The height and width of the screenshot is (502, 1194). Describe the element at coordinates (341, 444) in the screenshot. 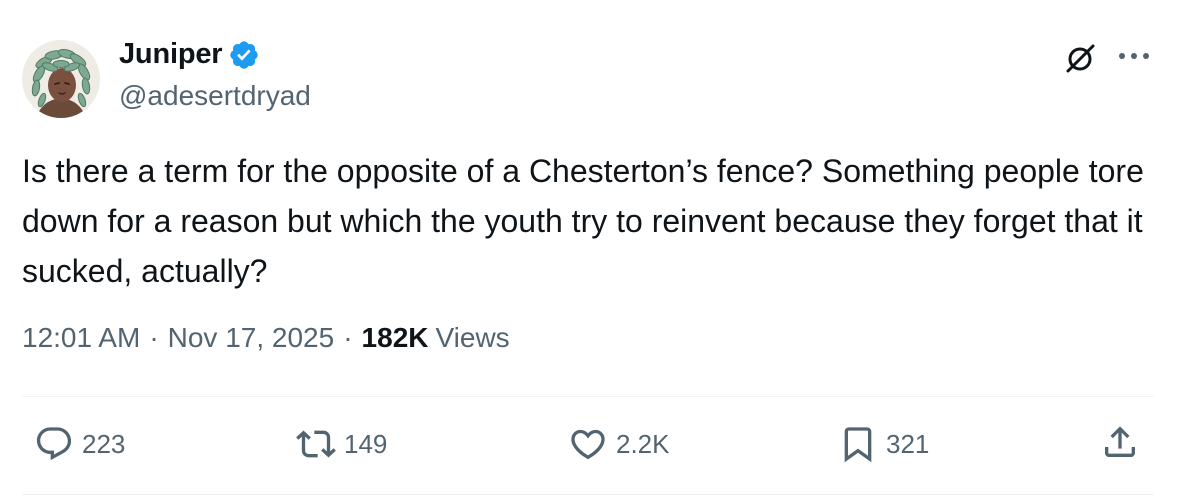

I see `repost-button: 149` at that location.